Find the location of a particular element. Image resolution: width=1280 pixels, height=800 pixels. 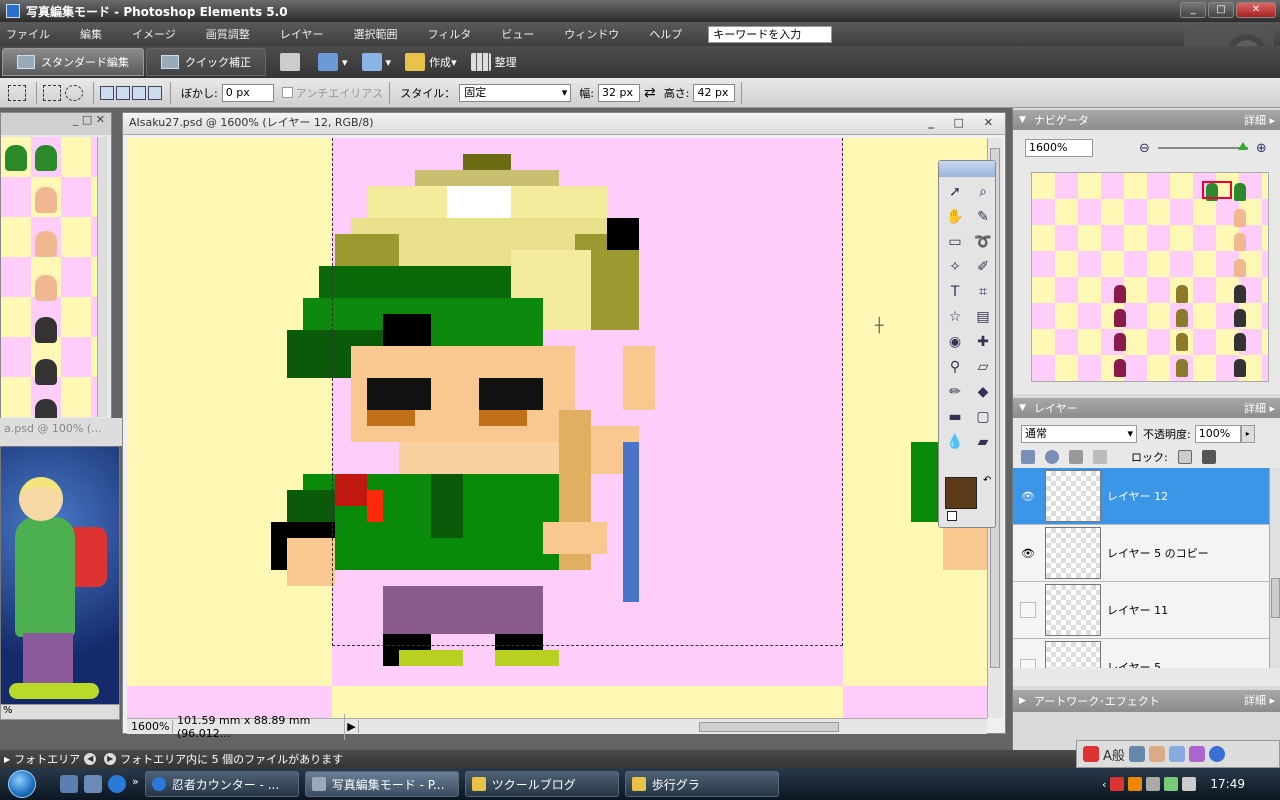

more-chevron-icon: » is located at coordinates (135, 784).